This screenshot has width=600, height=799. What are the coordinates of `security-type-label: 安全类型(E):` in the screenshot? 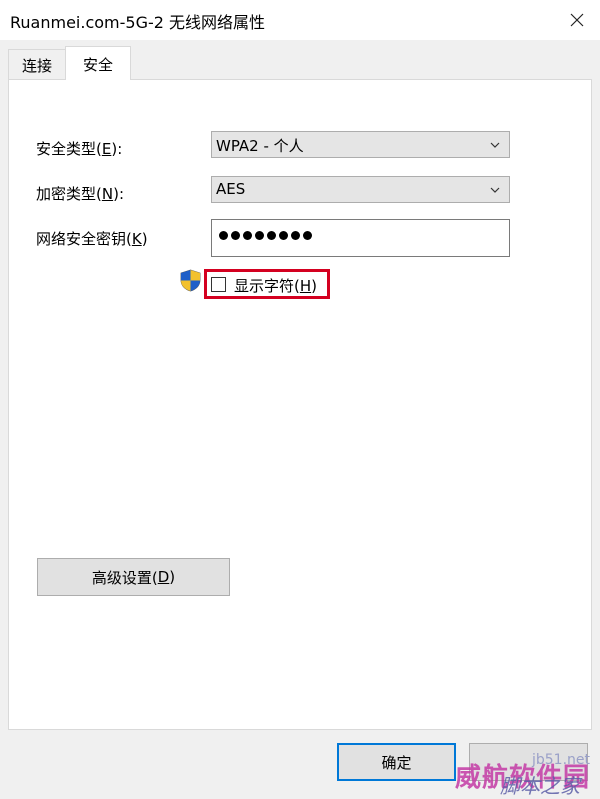 It's located at (79, 148).